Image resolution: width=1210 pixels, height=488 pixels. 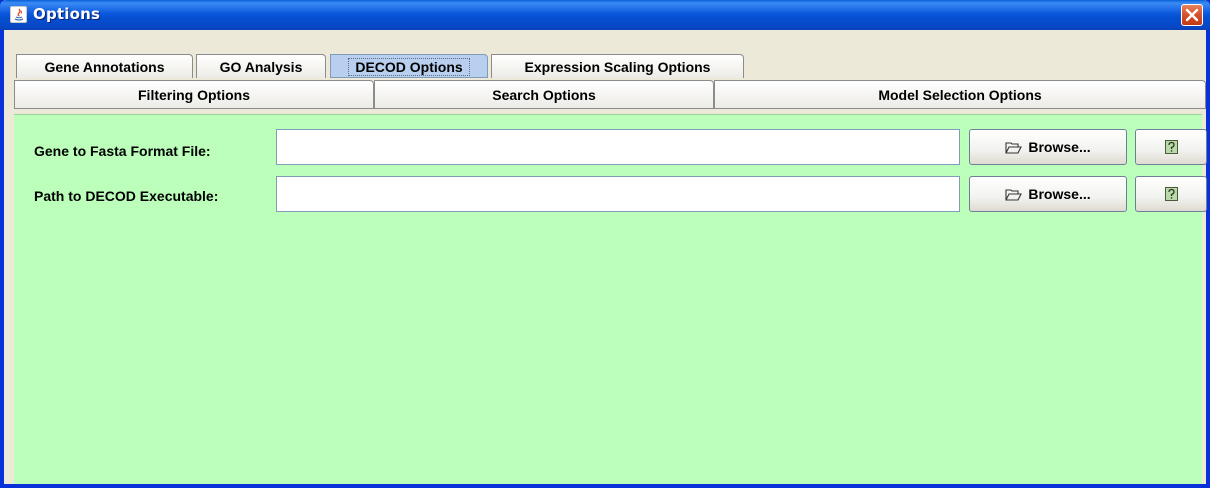 I want to click on tab-label: Model Selection Options, so click(x=960, y=95).